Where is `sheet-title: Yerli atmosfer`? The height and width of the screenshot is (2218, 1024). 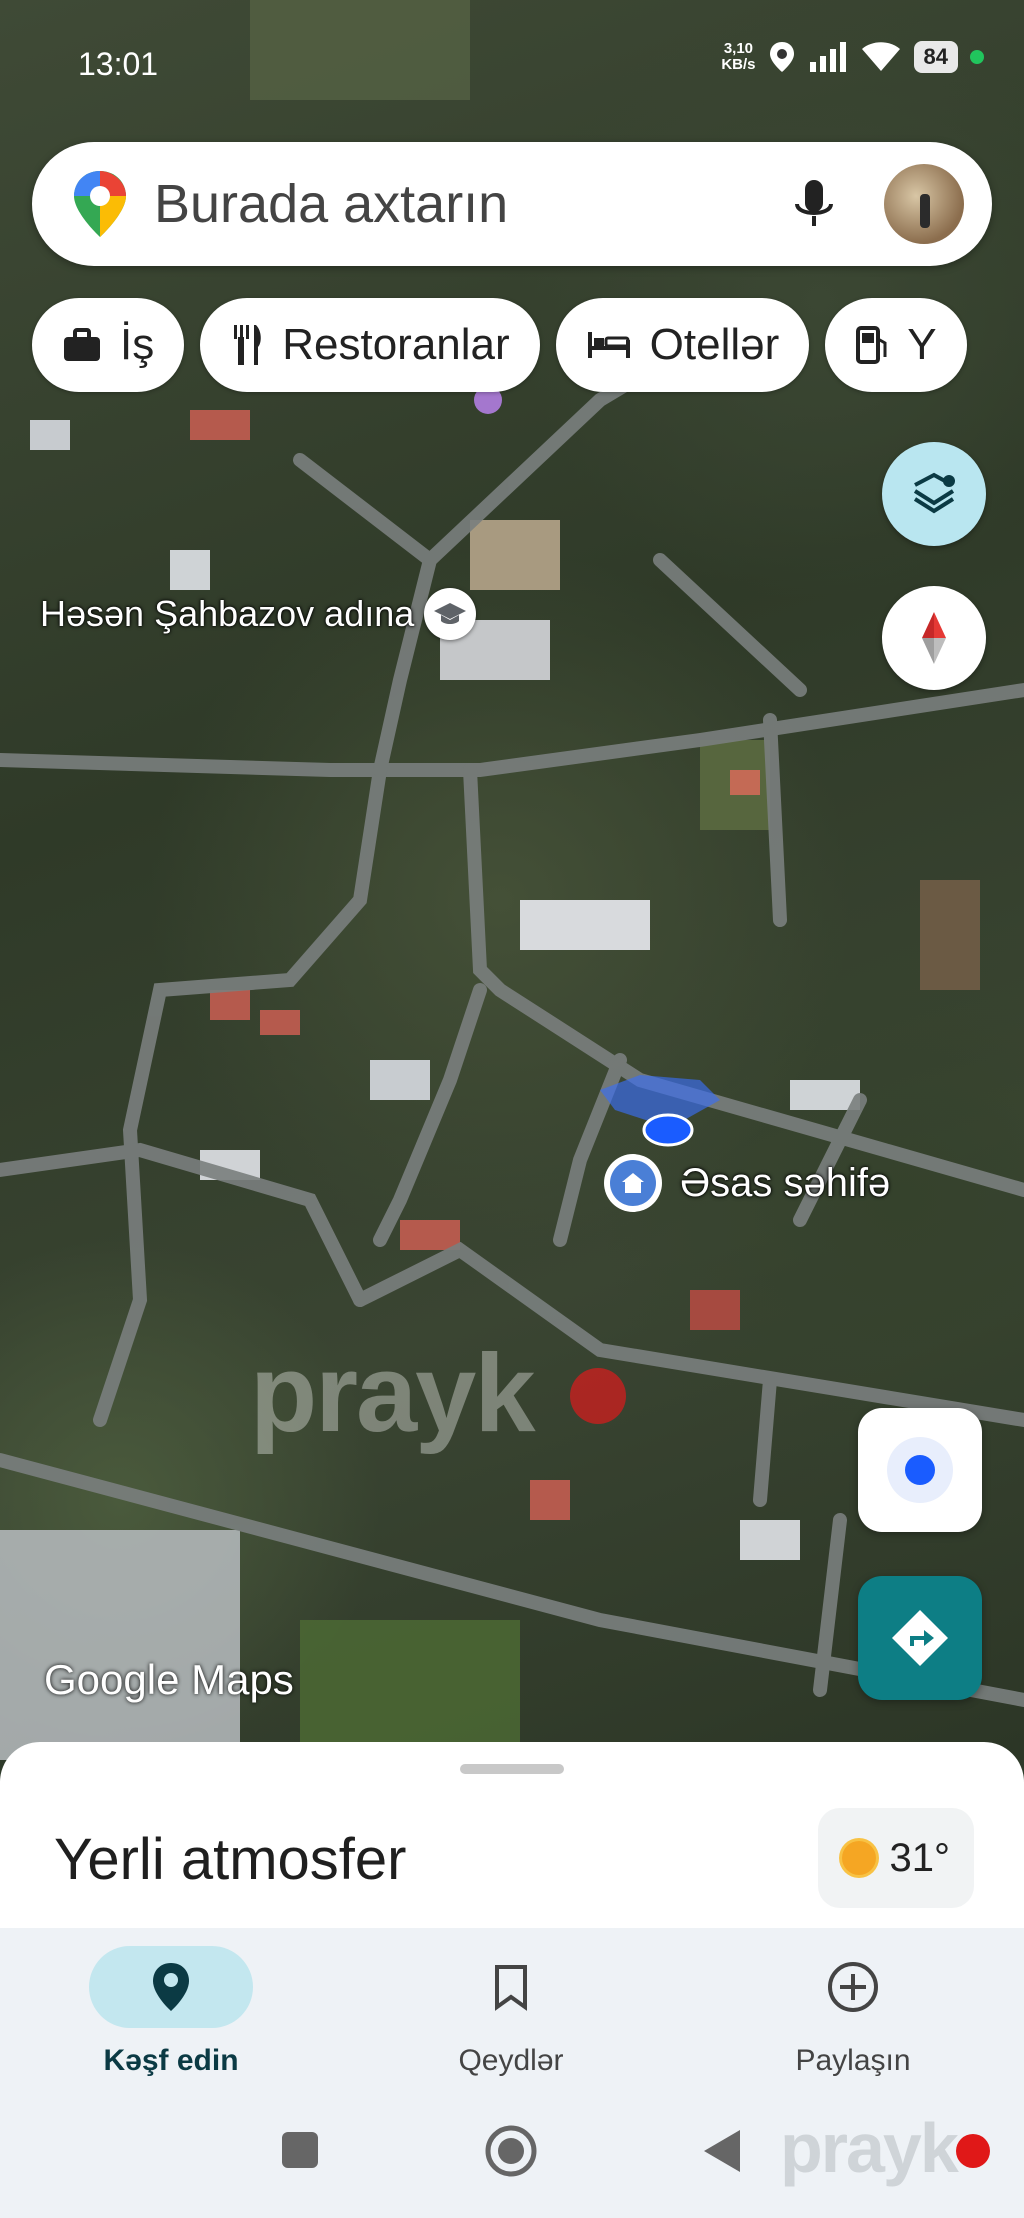
sheet-title: Yerli atmosfer is located at coordinates (230, 1859).